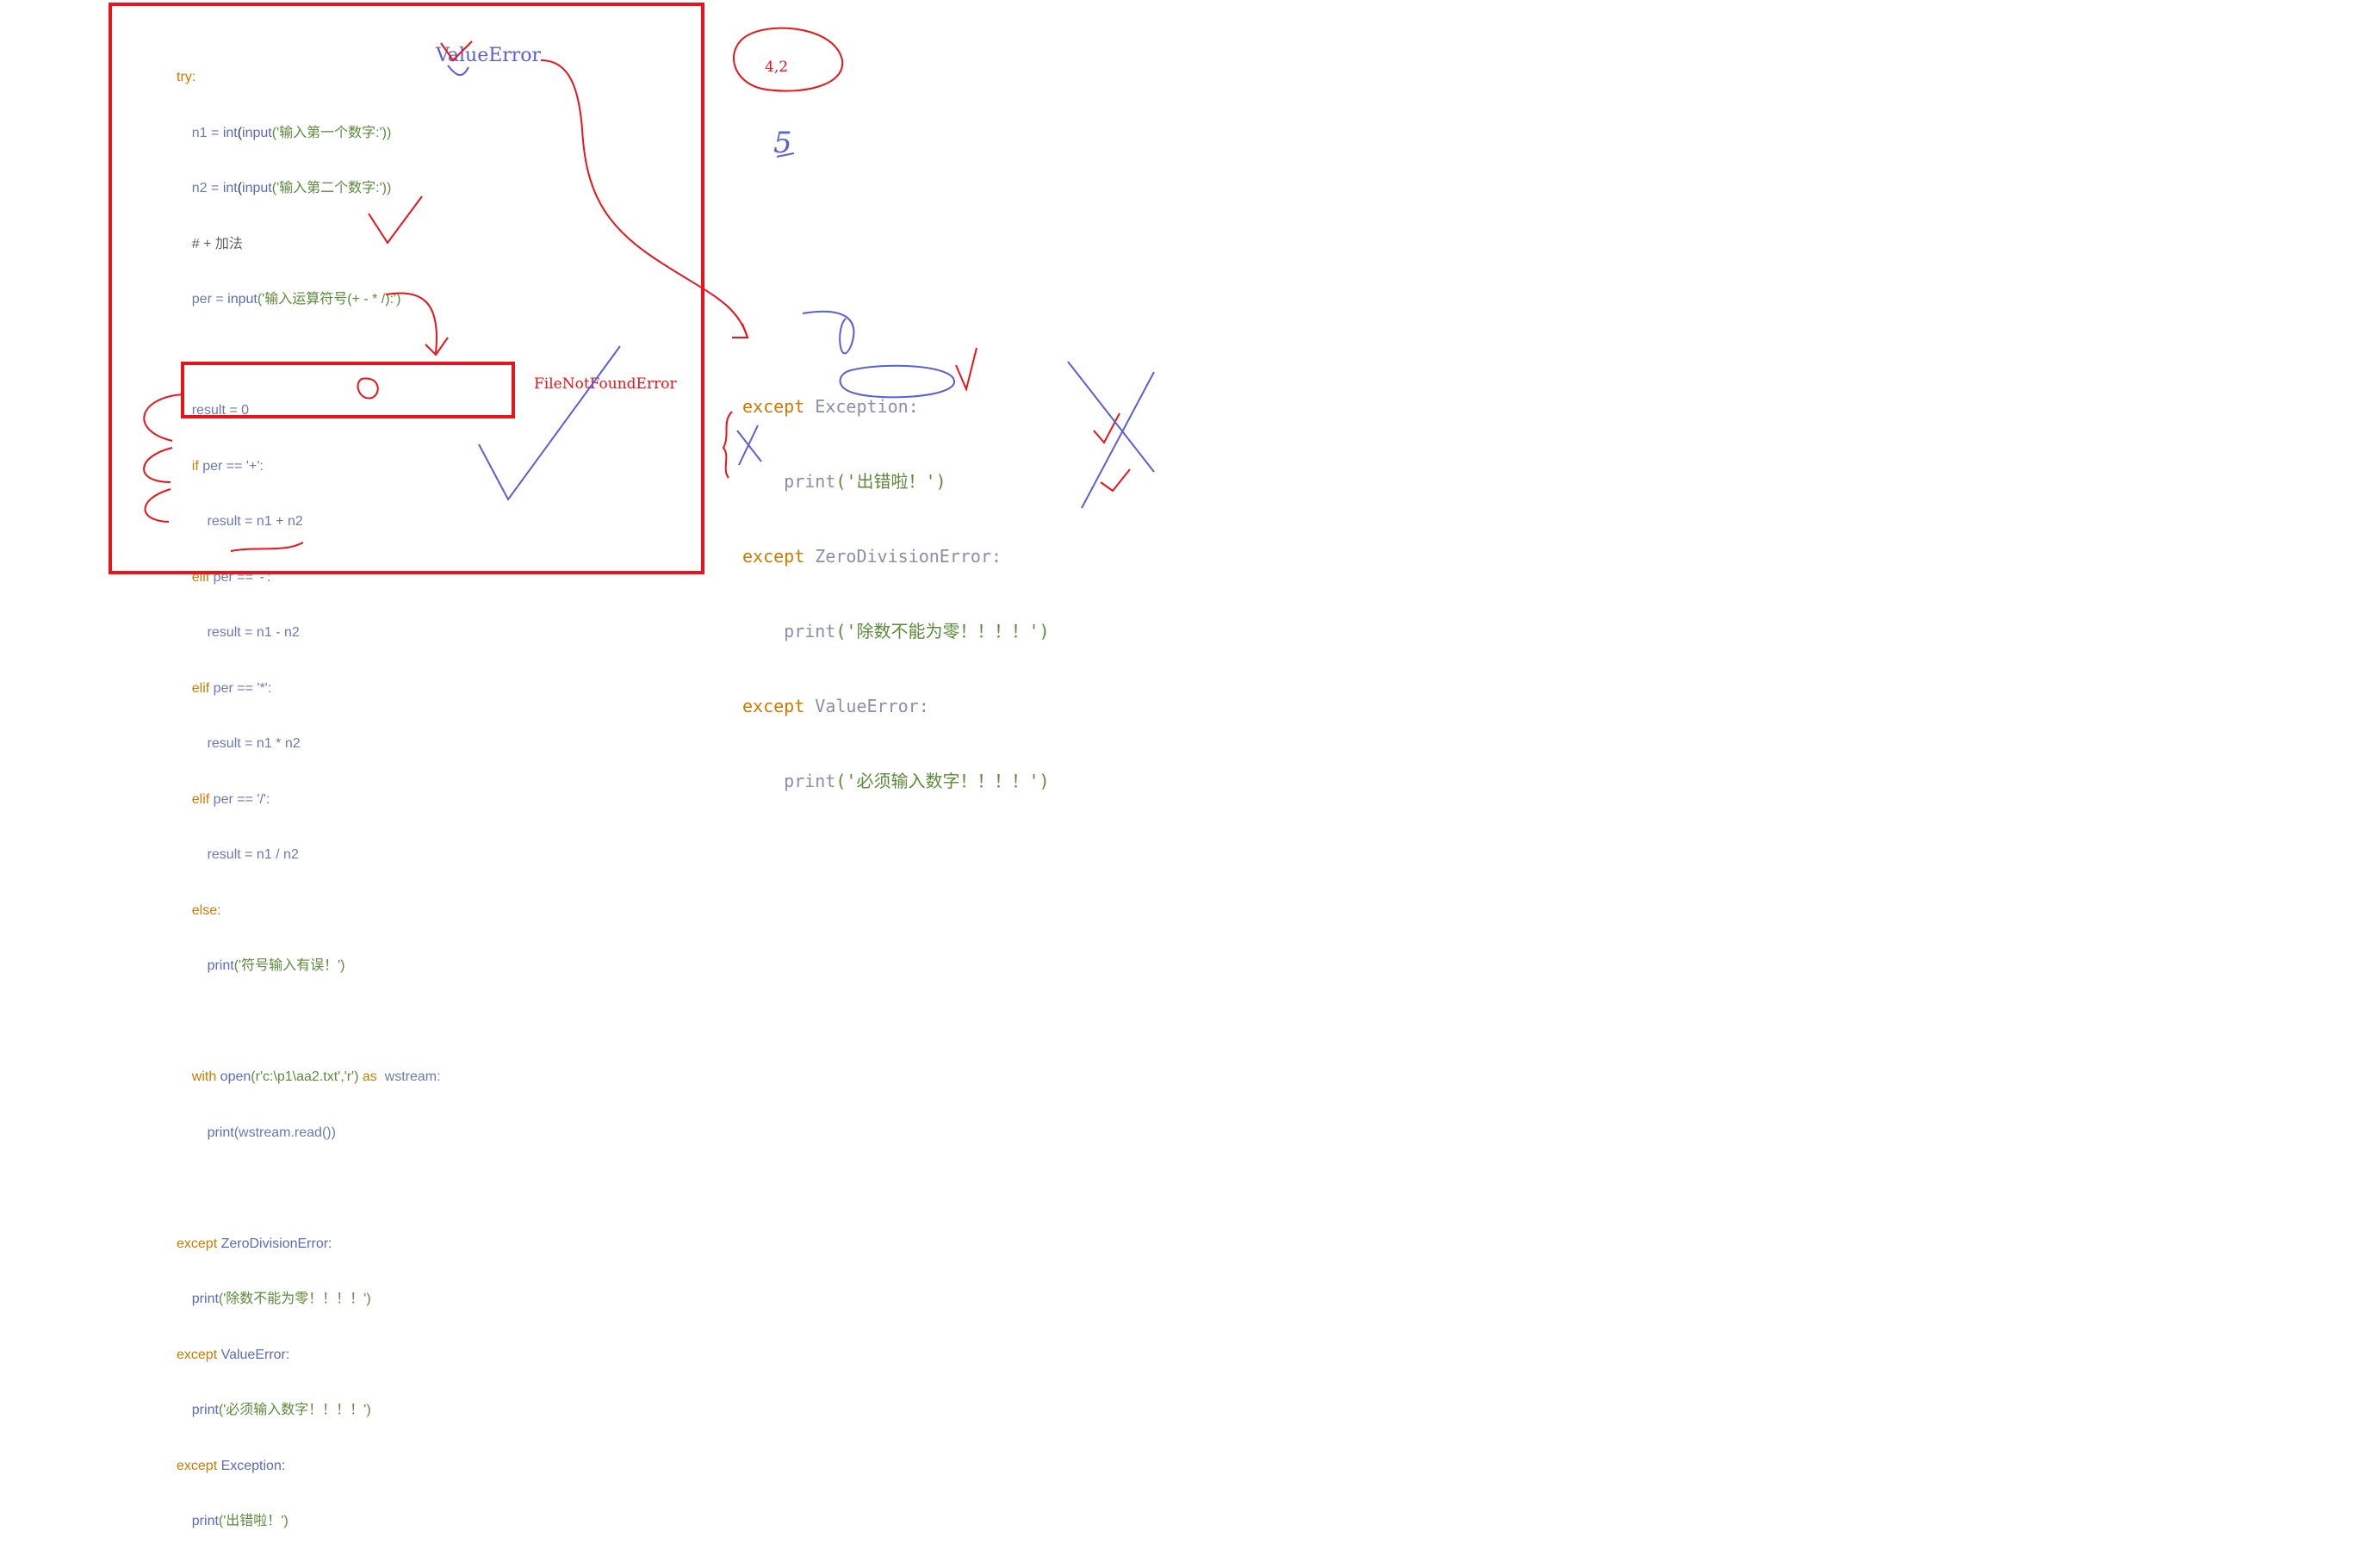  Describe the element at coordinates (220, 410) in the screenshot. I see `code-line: result = 0` at that location.